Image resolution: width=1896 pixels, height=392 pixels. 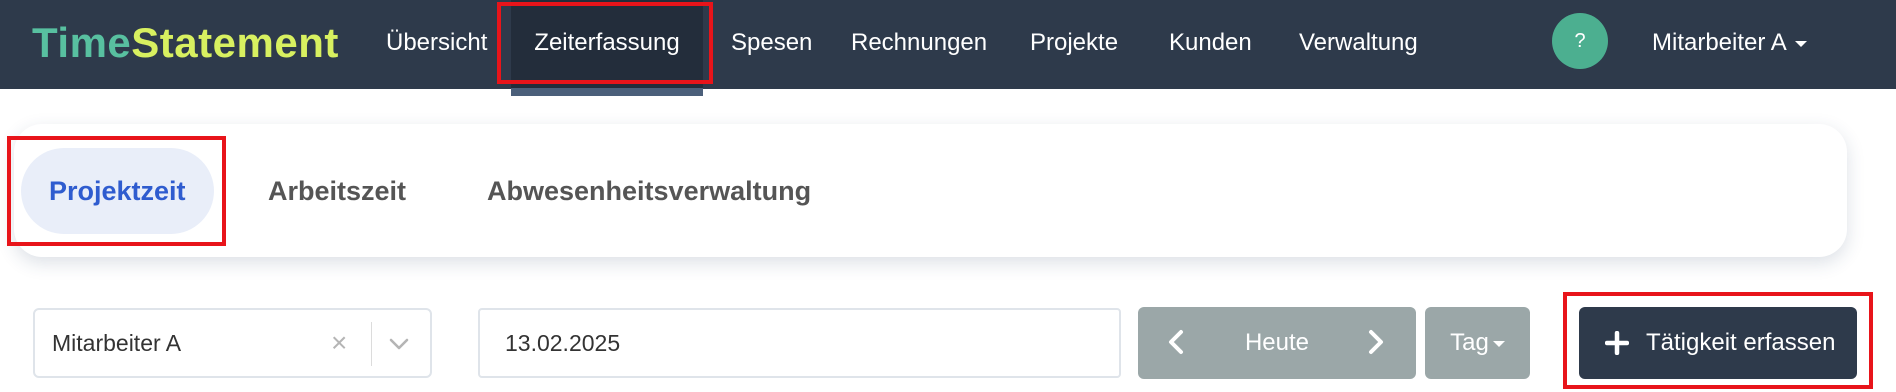 I want to click on nav-item-verwaltung: Verwaltung, so click(x=1358, y=44).